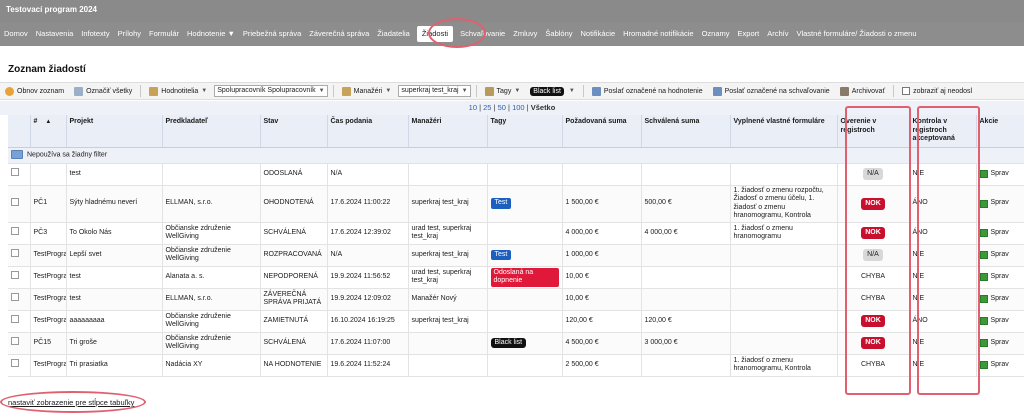 The image size is (1024, 414). Describe the element at coordinates (487, 107) in the screenshot. I see `page-size-25: 25` at that location.